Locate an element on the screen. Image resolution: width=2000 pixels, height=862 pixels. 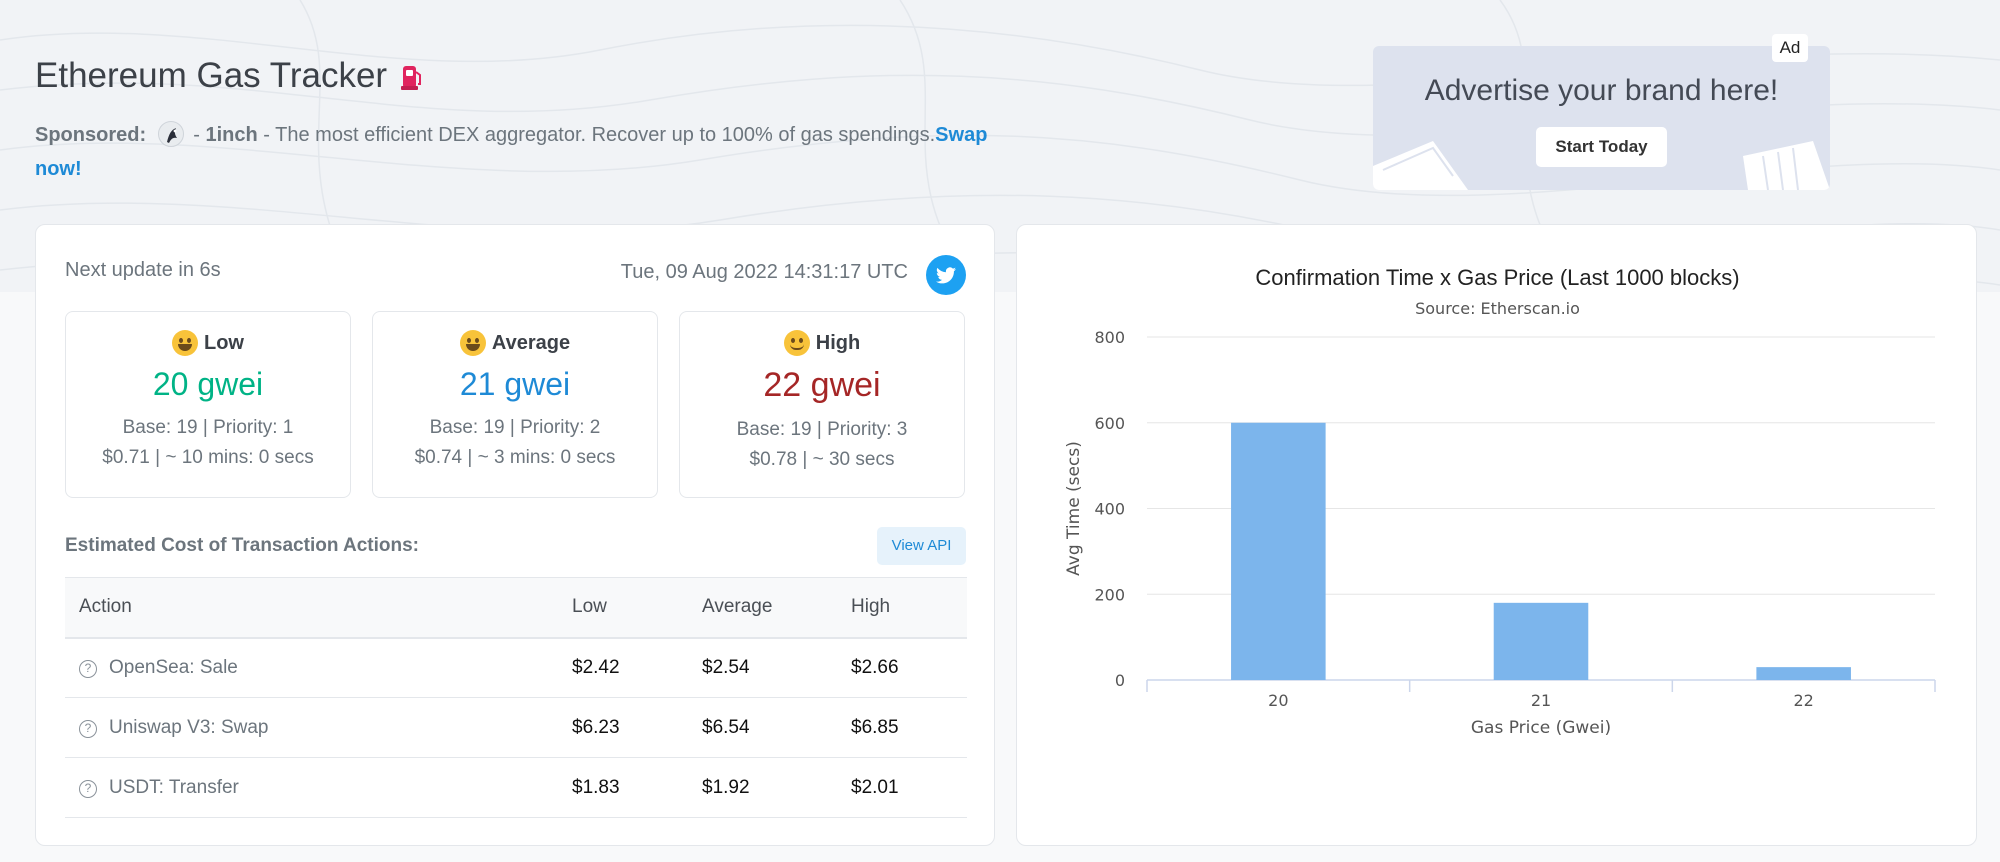
next-update-text: Next update in 6s is located at coordinates (143, 270).